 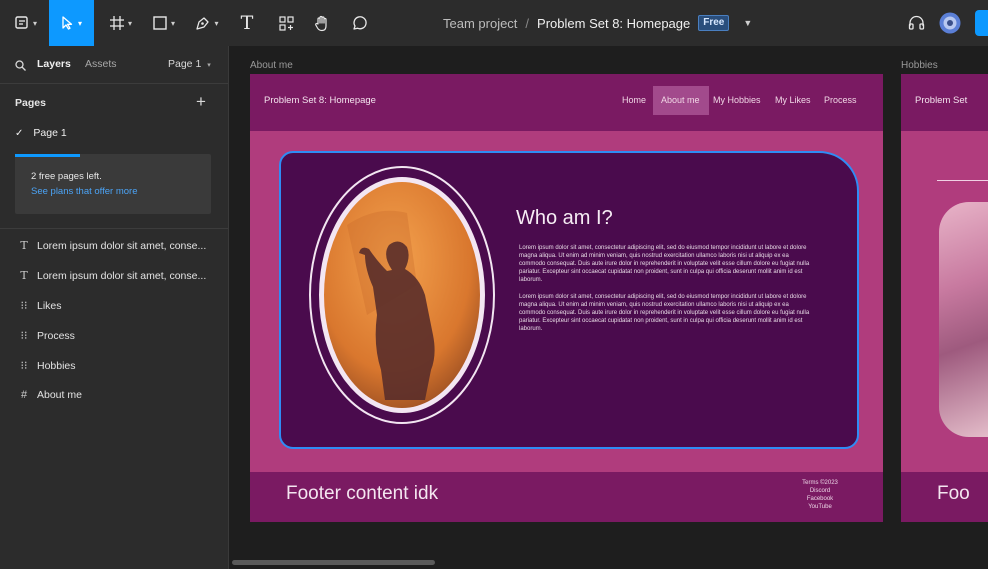 I want to click on comment-tool-button, so click(x=359, y=23).